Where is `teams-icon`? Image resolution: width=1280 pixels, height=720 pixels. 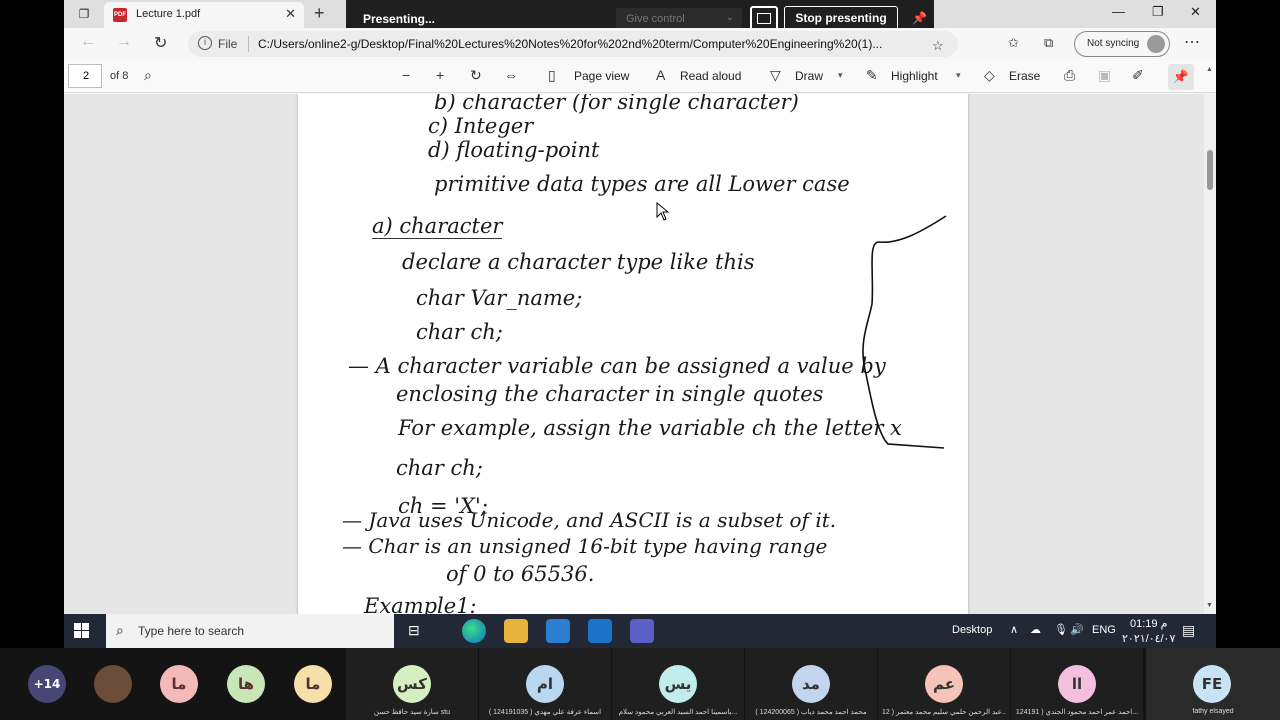 teams-icon is located at coordinates (642, 631).